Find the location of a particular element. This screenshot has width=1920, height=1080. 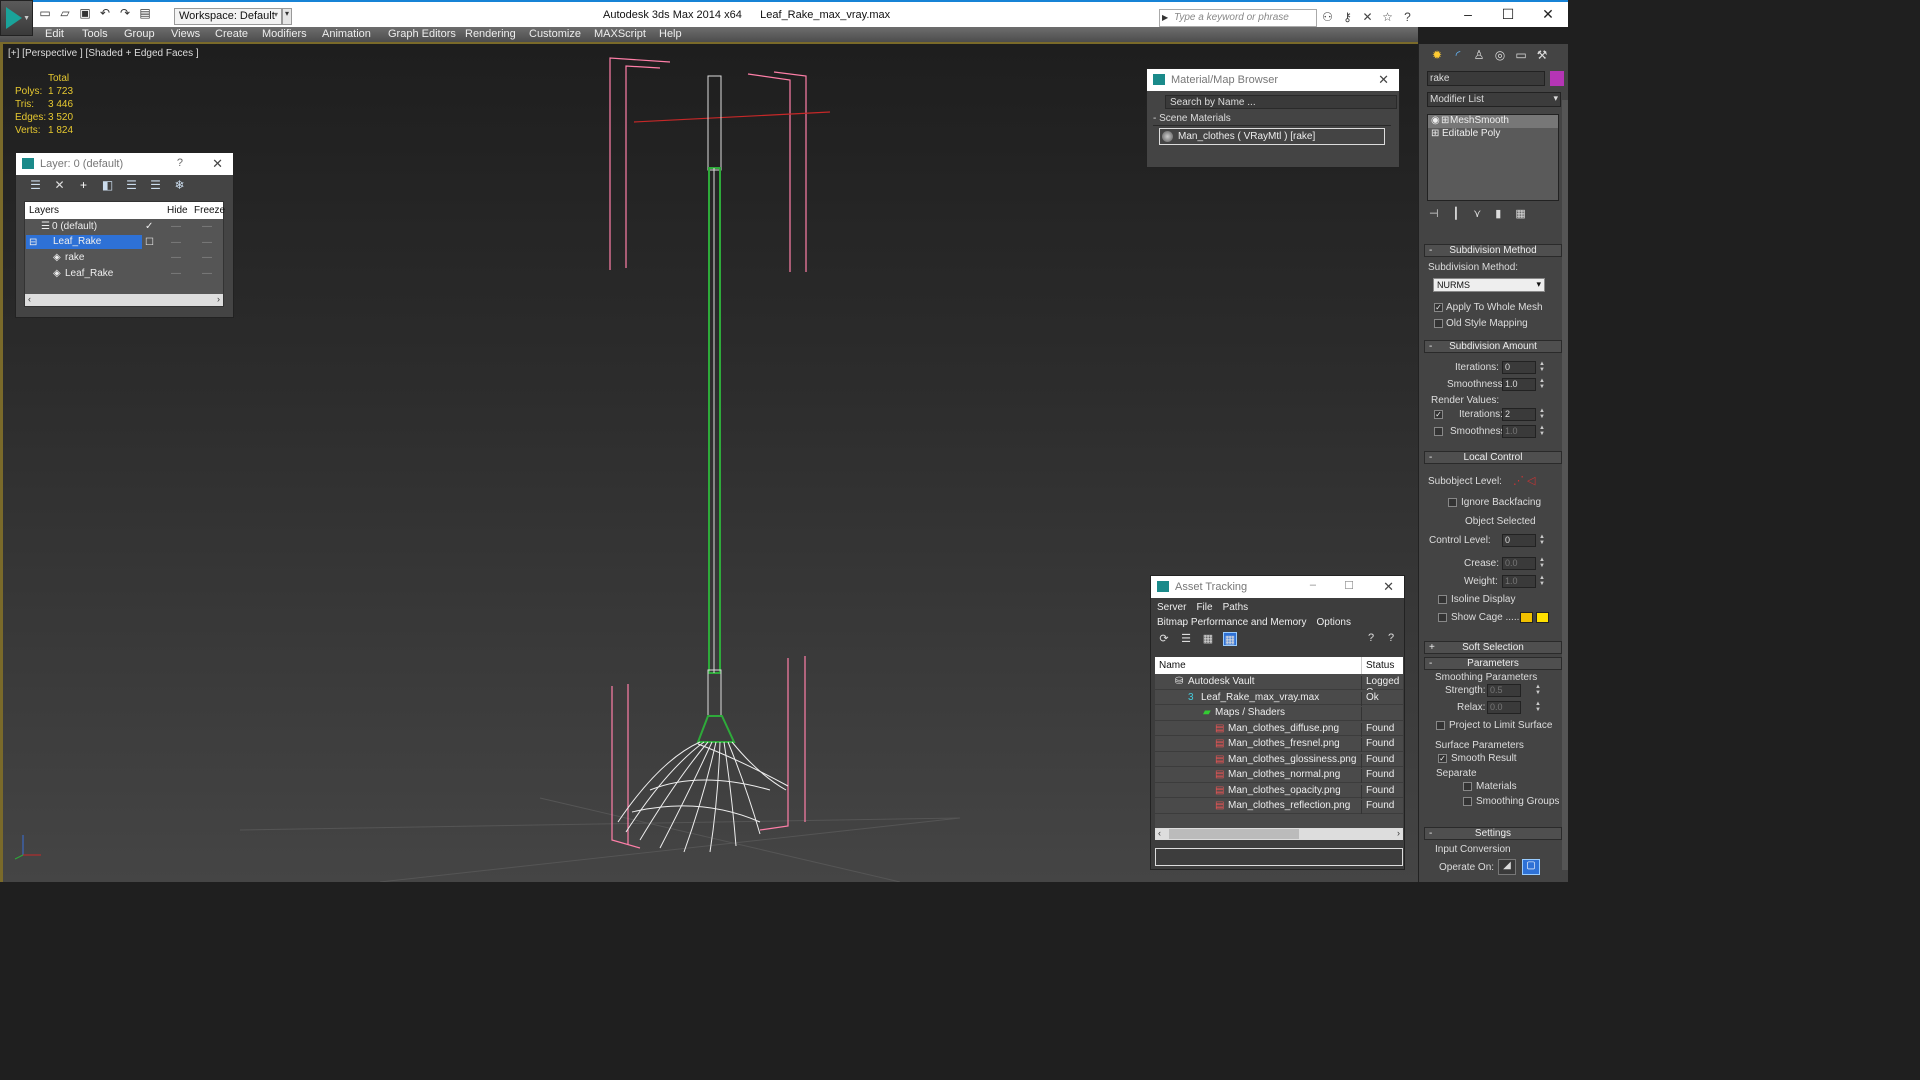

menu-server: Server is located at coordinates (1171, 607).